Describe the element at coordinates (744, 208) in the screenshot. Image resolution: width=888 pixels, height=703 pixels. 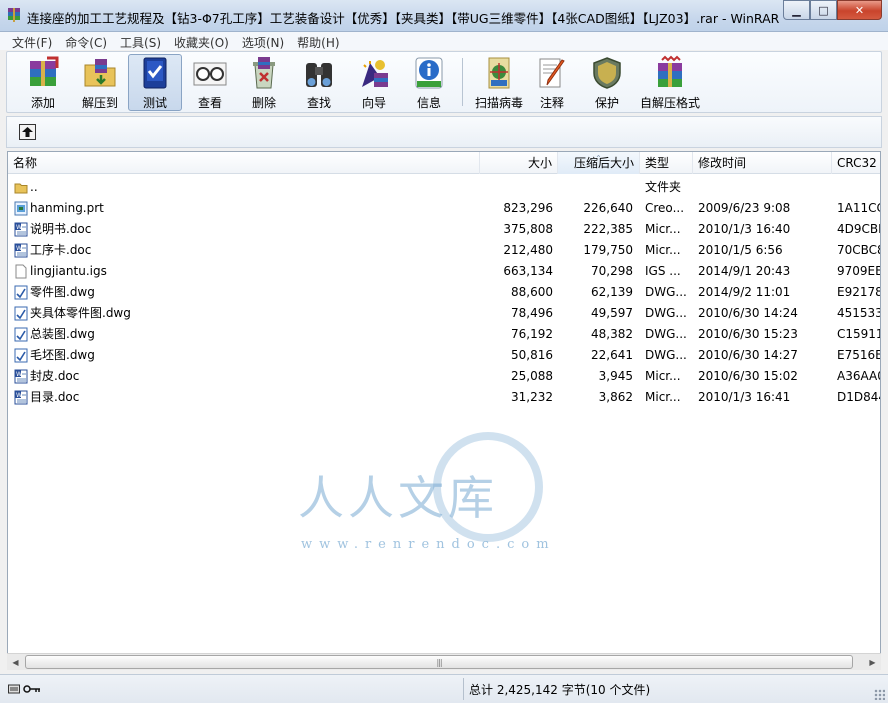
I see `file-modified: 2009/6/23 9:08` at that location.